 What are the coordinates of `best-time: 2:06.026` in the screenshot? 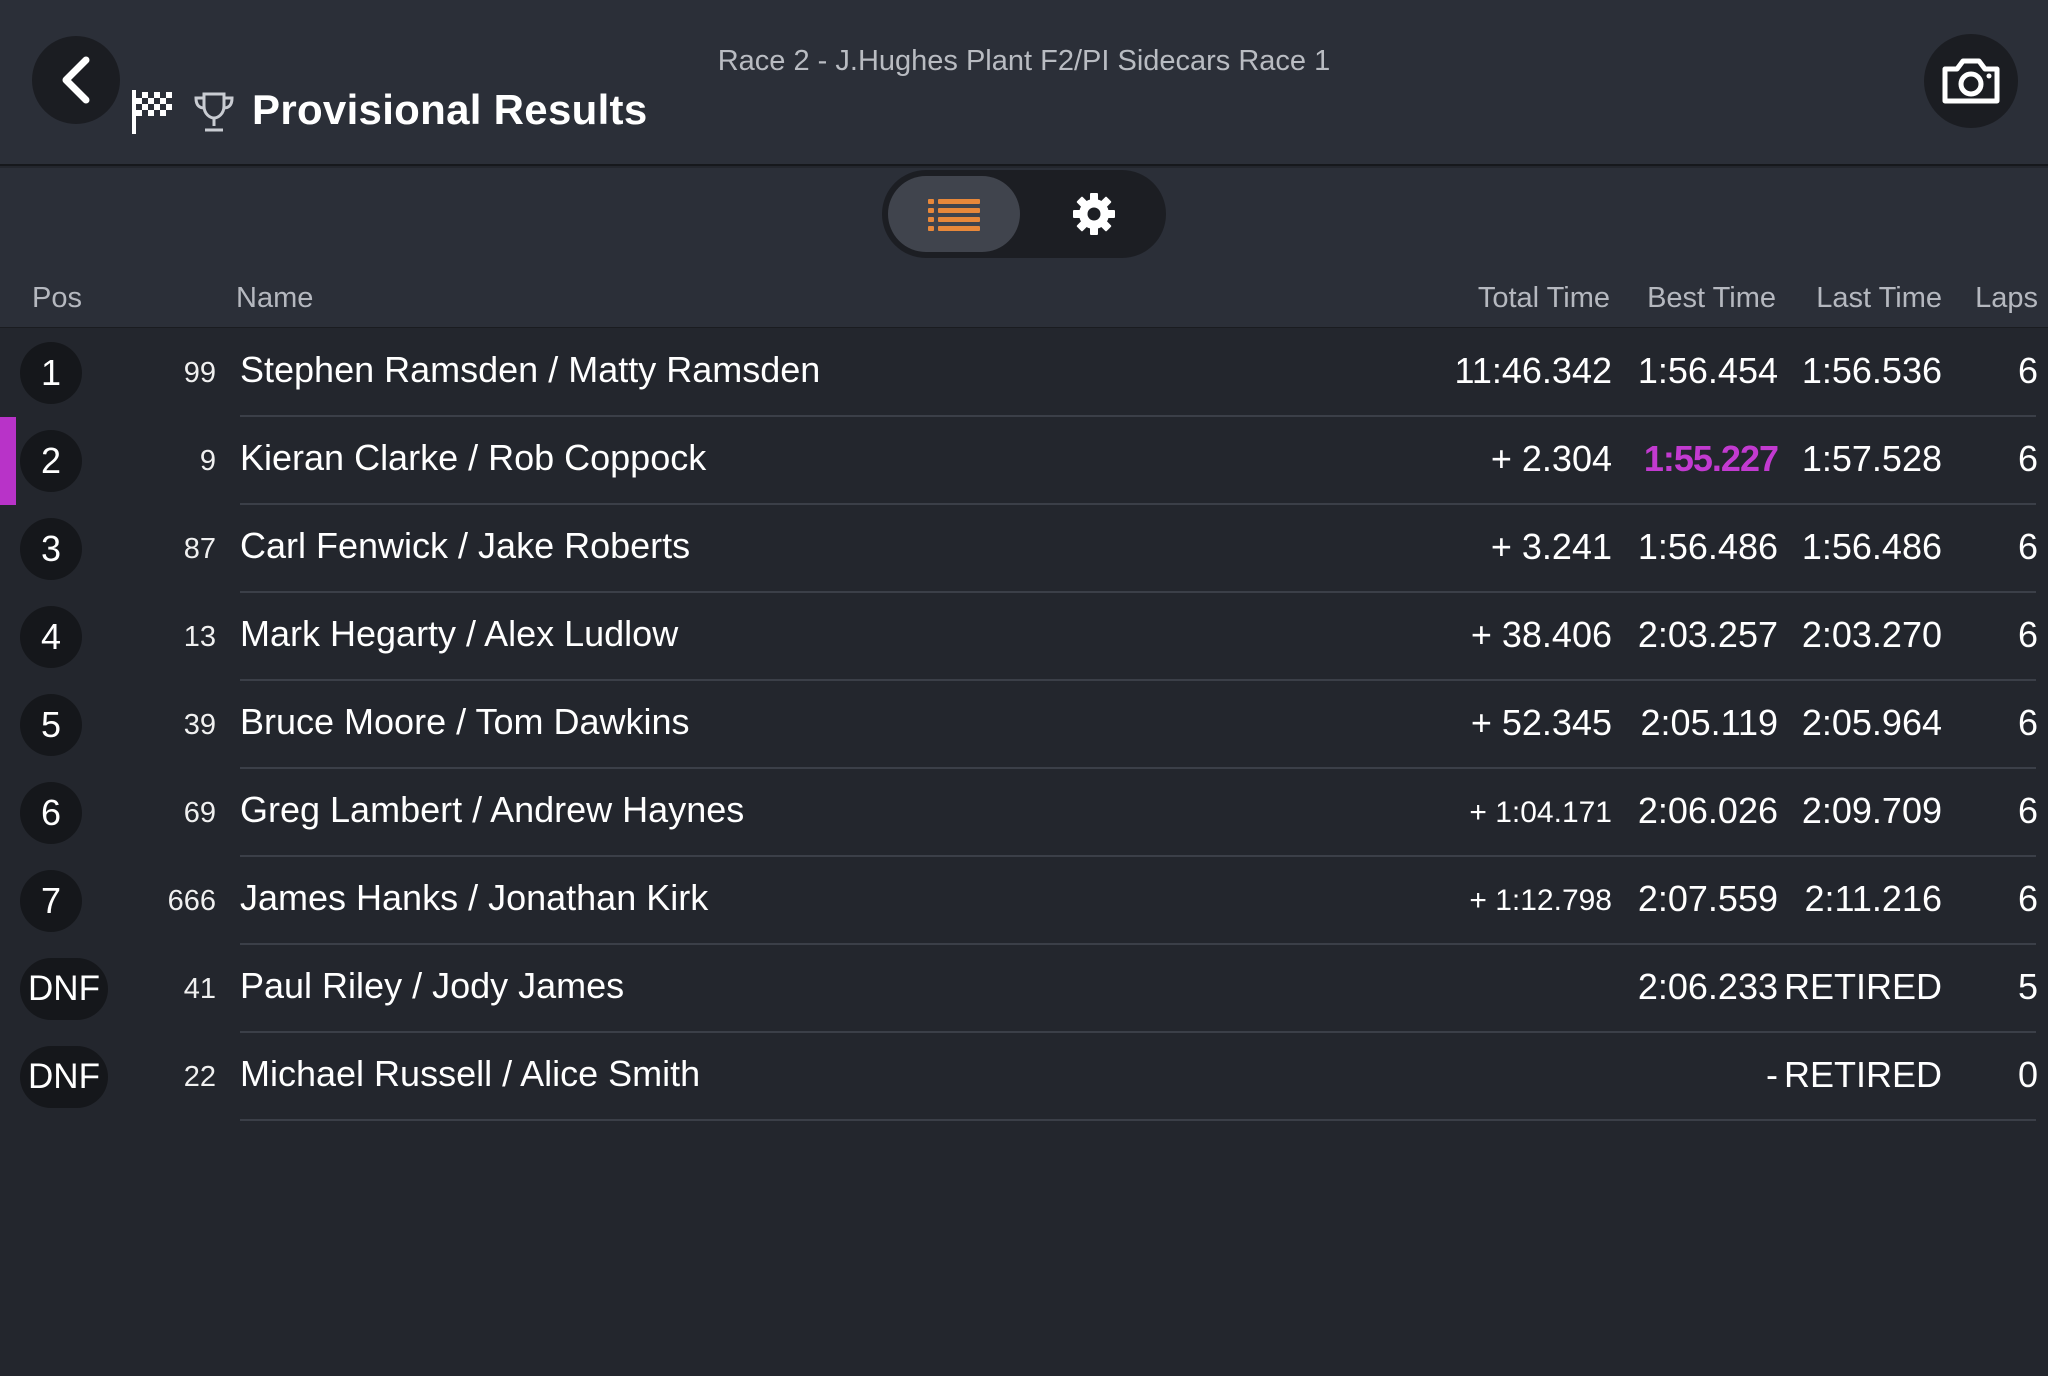 It's located at (1707, 810).